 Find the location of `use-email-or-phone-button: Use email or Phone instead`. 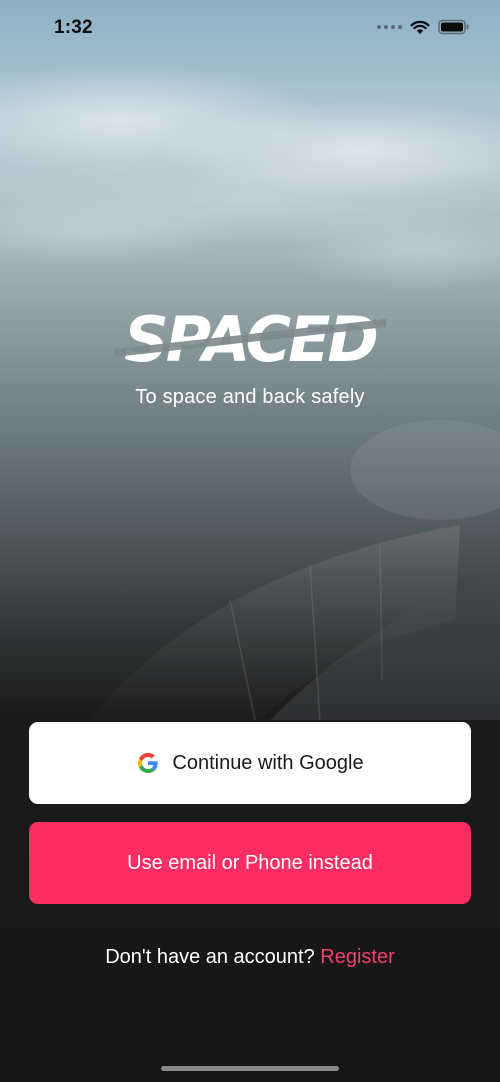

use-email-or-phone-button: Use email or Phone instead is located at coordinates (250, 863).